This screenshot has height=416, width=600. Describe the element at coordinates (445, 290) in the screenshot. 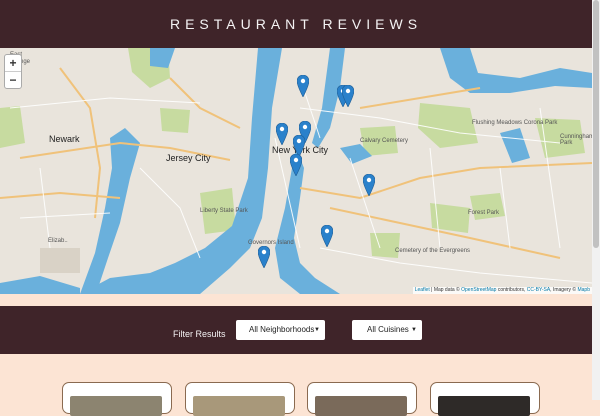

I see `attribution-map-data: | Map data ©` at that location.